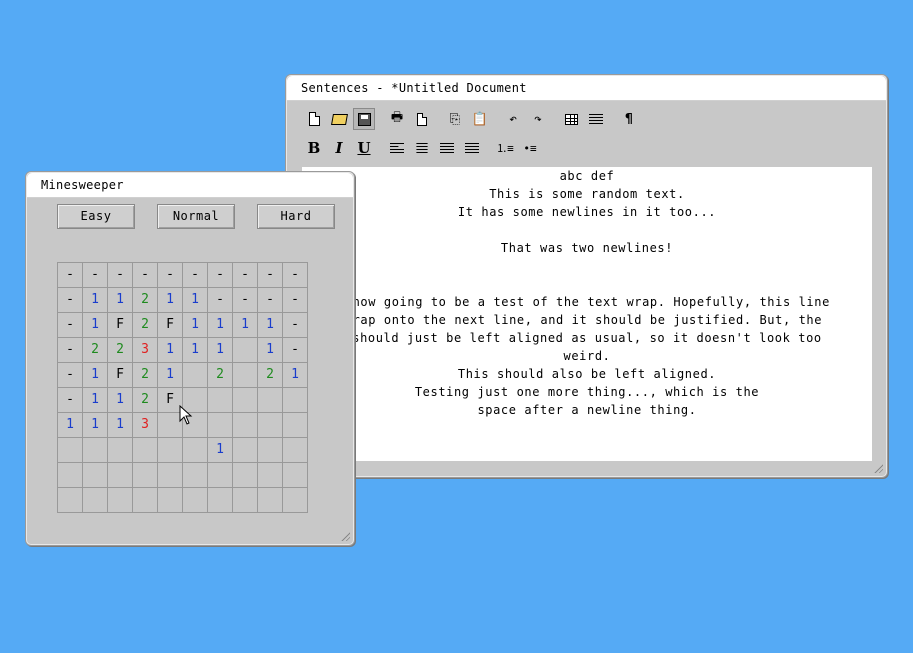  I want to click on numbered-list-icon: ⒈≡, so click(505, 148).